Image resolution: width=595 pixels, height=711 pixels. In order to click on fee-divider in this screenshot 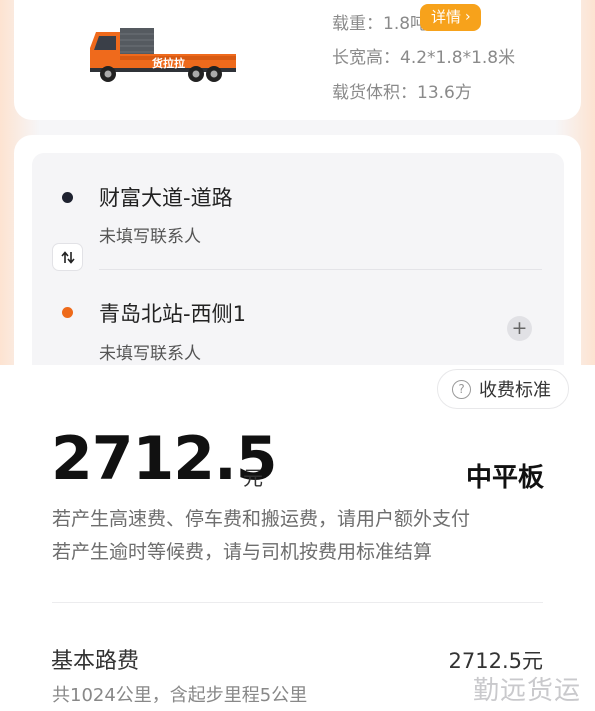, I will do `click(297, 602)`.